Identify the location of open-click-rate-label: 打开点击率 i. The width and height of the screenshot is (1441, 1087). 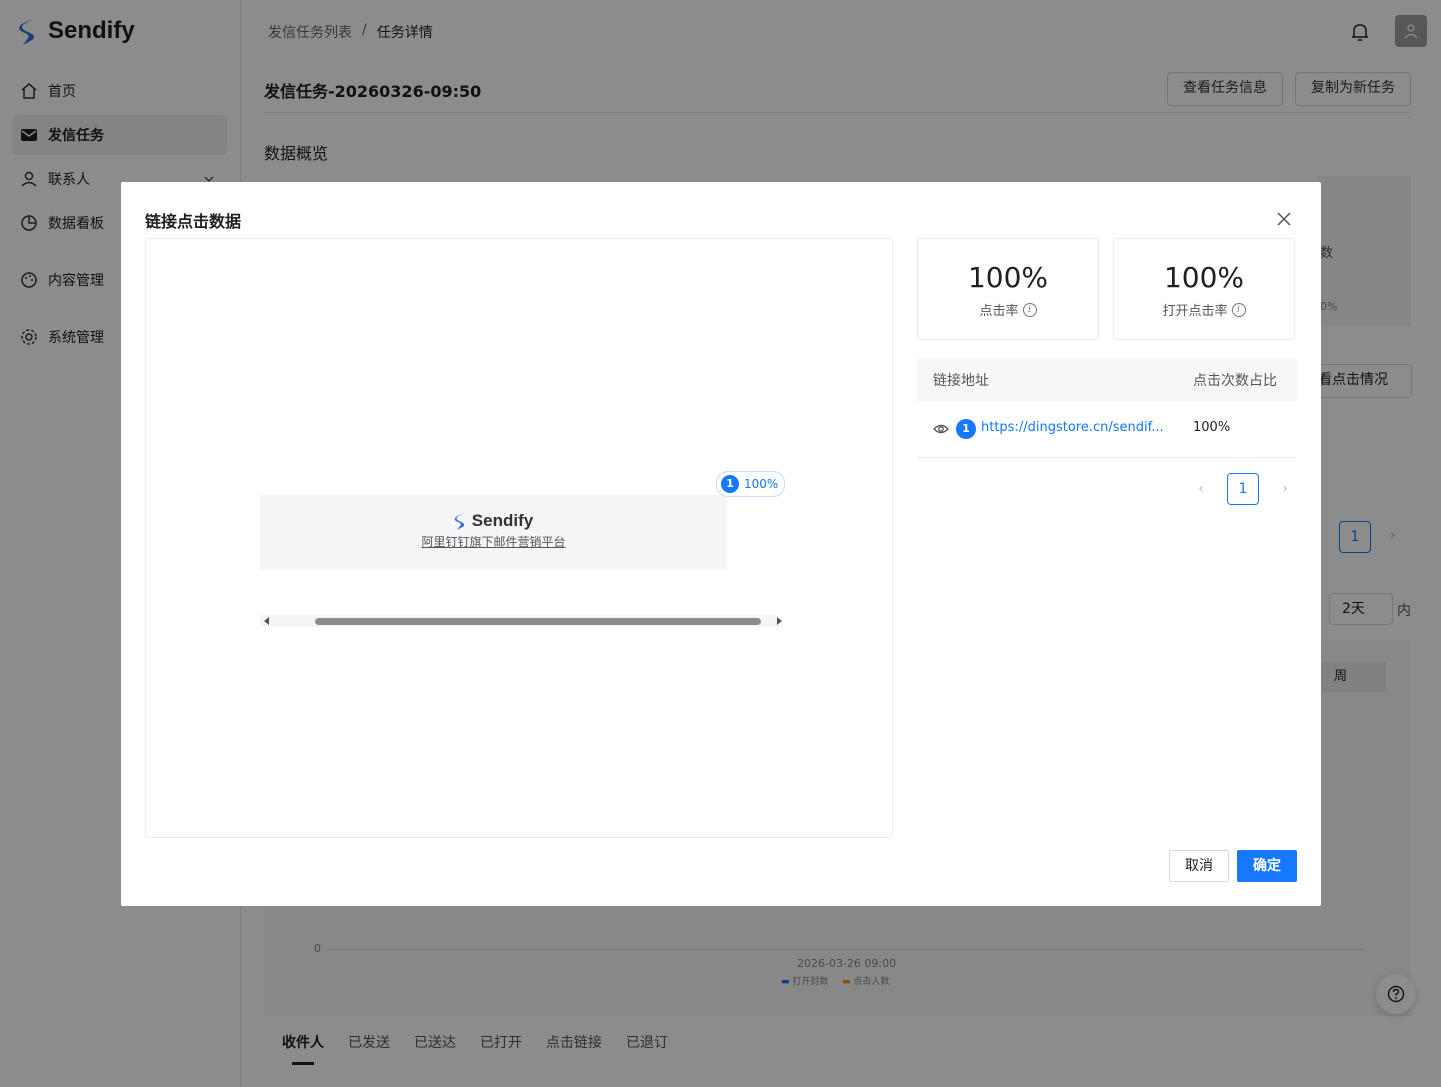
(1204, 309).